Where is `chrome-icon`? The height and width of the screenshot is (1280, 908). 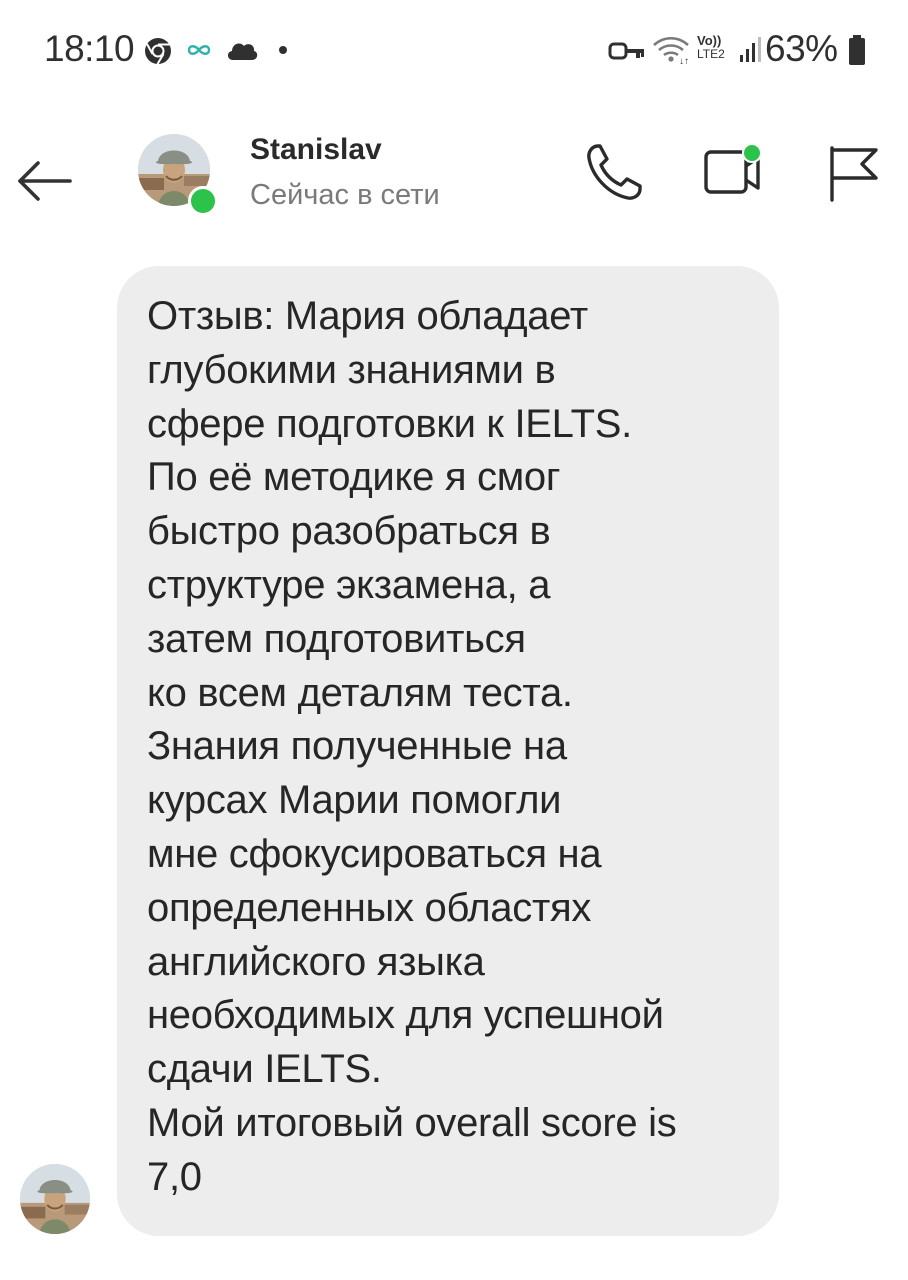 chrome-icon is located at coordinates (158, 51).